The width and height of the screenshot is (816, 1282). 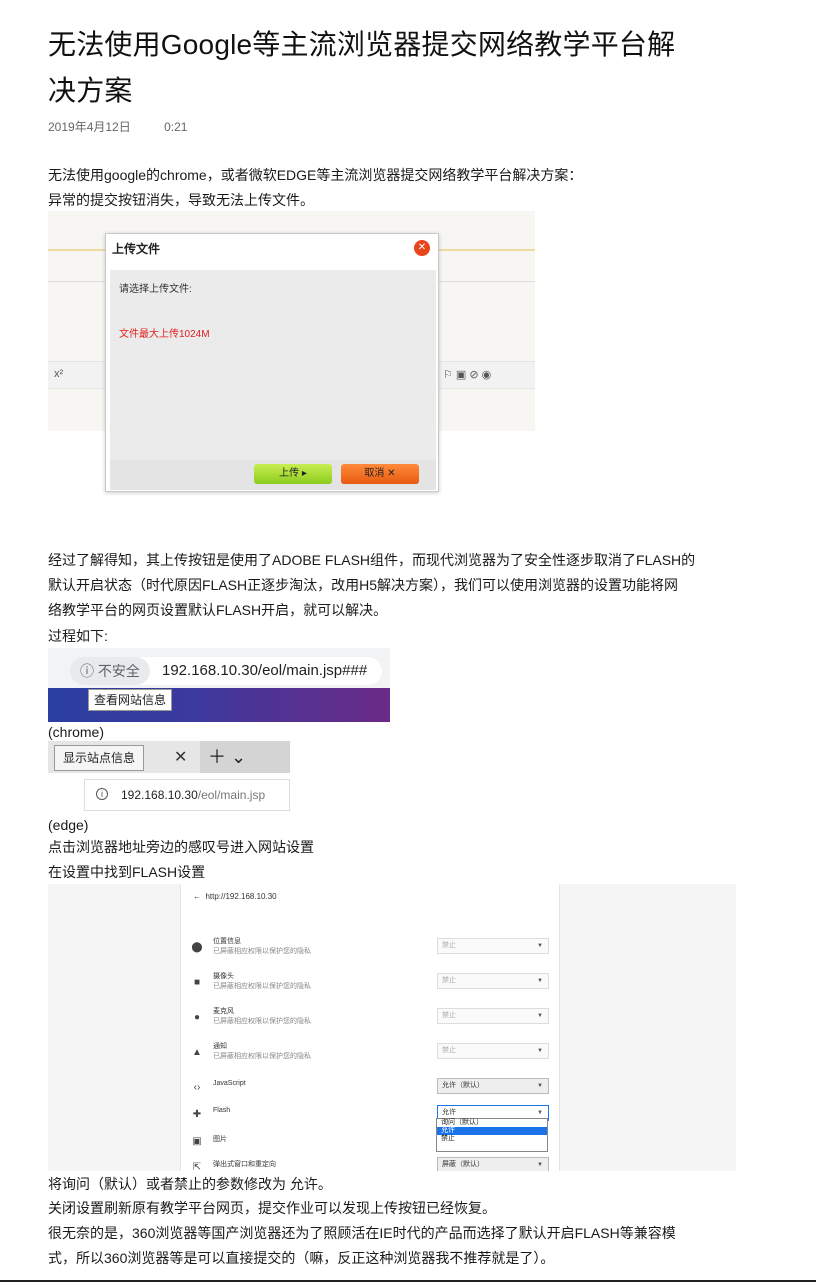 I want to click on close-tab-icon: ✕, so click(x=180, y=757).